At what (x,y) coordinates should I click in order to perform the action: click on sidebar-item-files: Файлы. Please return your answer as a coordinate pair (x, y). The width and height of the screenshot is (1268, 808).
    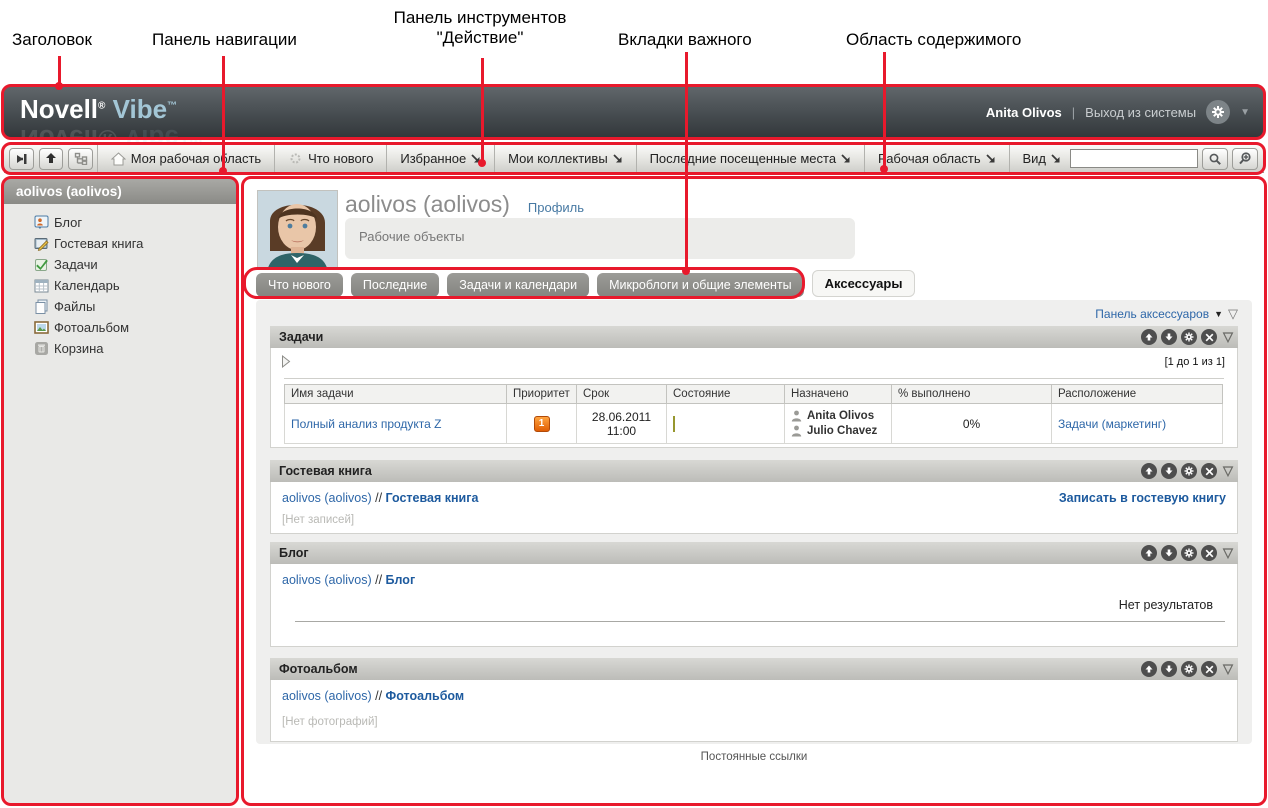
    Looking at the image, I should click on (120, 306).